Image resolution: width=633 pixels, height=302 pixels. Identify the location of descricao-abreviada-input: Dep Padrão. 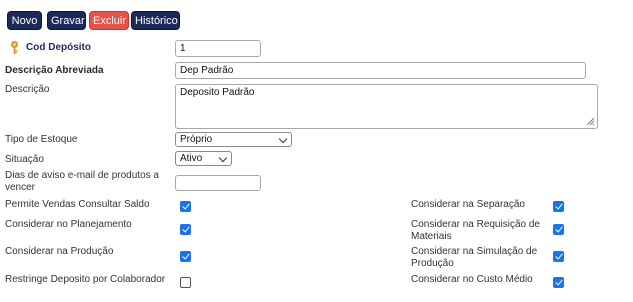
(380, 70).